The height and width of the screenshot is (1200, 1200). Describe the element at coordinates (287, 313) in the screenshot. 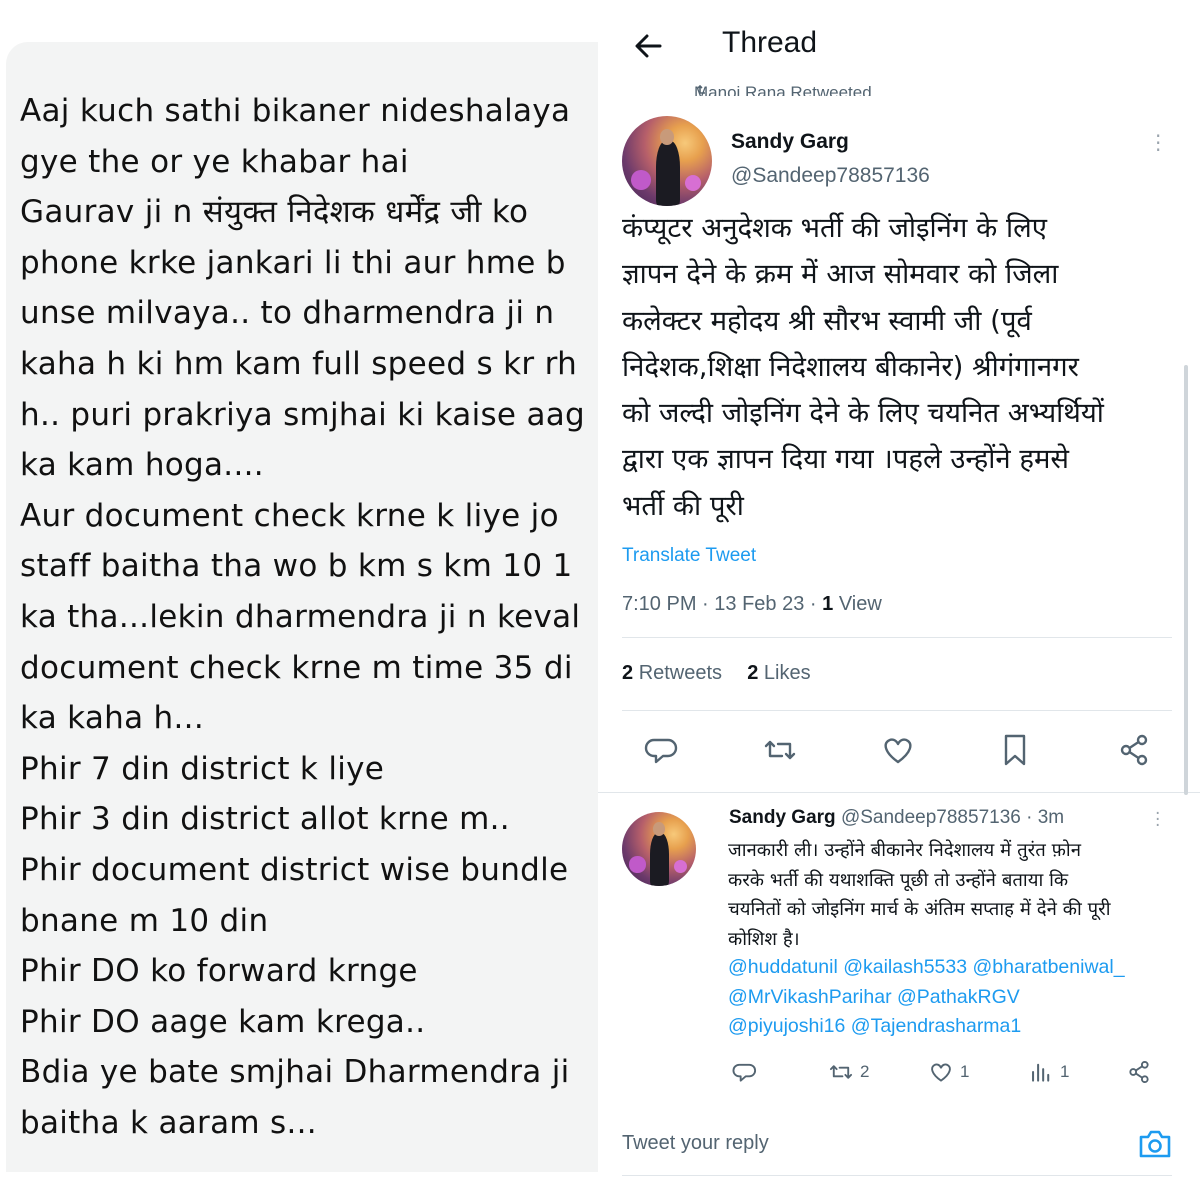

I see `text-line: unse milvaya.. to dharmendra ji n` at that location.